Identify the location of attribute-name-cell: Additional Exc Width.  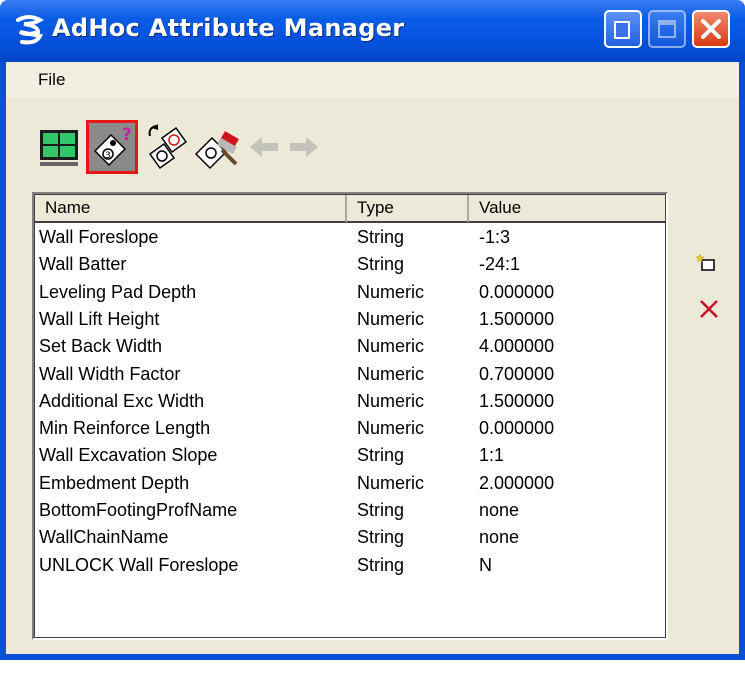
(122, 400).